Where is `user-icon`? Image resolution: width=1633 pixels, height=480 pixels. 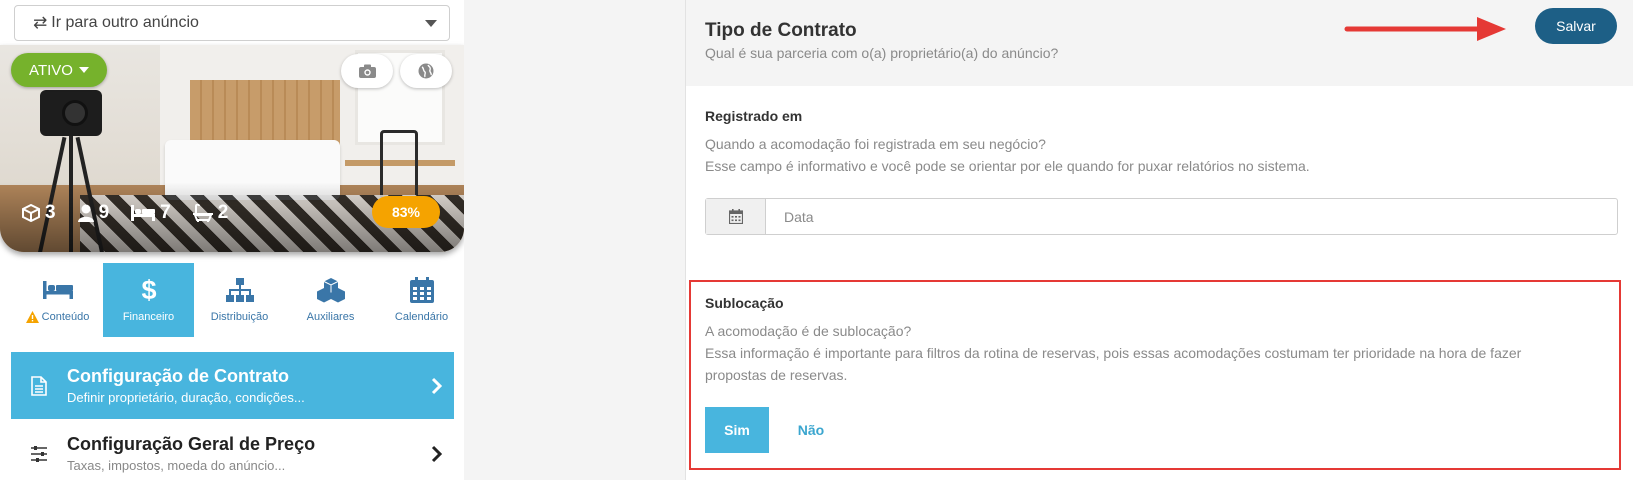 user-icon is located at coordinates (85, 213).